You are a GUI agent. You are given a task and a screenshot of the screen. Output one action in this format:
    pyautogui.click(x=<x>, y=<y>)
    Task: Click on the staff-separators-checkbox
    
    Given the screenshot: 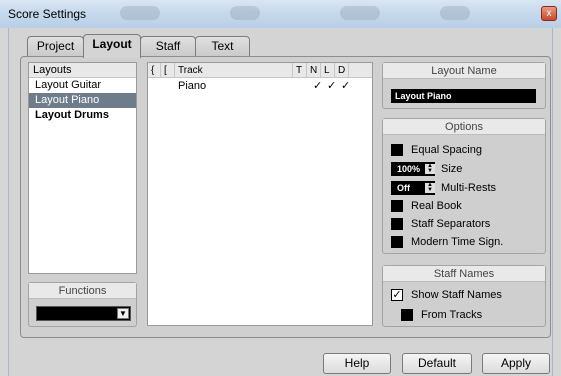 What is the action you would take?
    pyautogui.click(x=397, y=224)
    